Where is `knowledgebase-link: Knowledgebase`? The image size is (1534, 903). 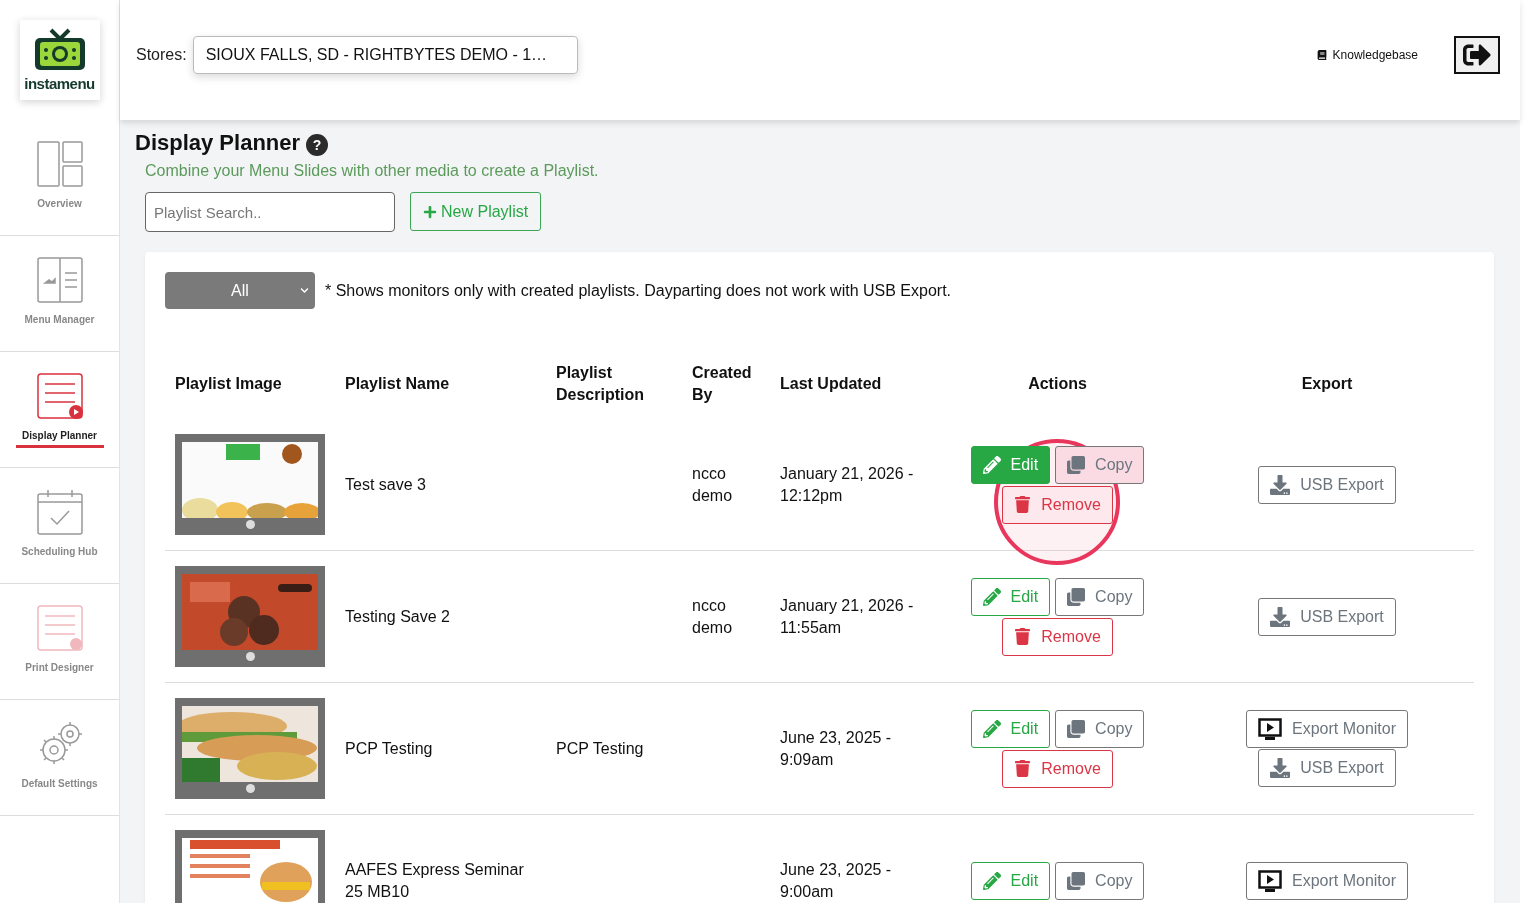 knowledgebase-link: Knowledgebase is located at coordinates (1367, 55).